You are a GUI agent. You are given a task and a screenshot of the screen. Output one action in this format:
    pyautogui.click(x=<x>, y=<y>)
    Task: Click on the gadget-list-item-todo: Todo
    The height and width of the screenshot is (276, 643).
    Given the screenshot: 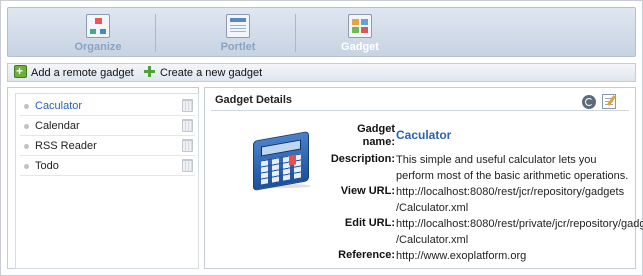 What is the action you would take?
    pyautogui.click(x=107, y=166)
    